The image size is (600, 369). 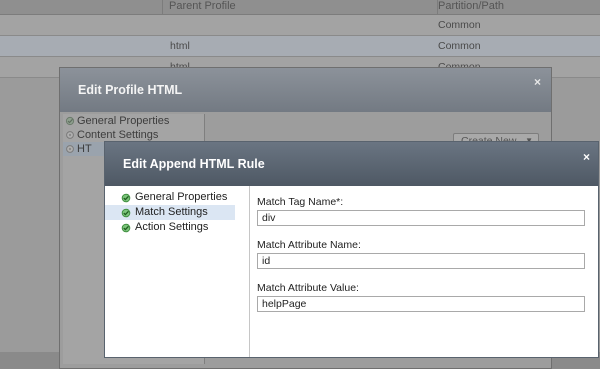 I want to click on nav-label: Action Settings, so click(x=172, y=227).